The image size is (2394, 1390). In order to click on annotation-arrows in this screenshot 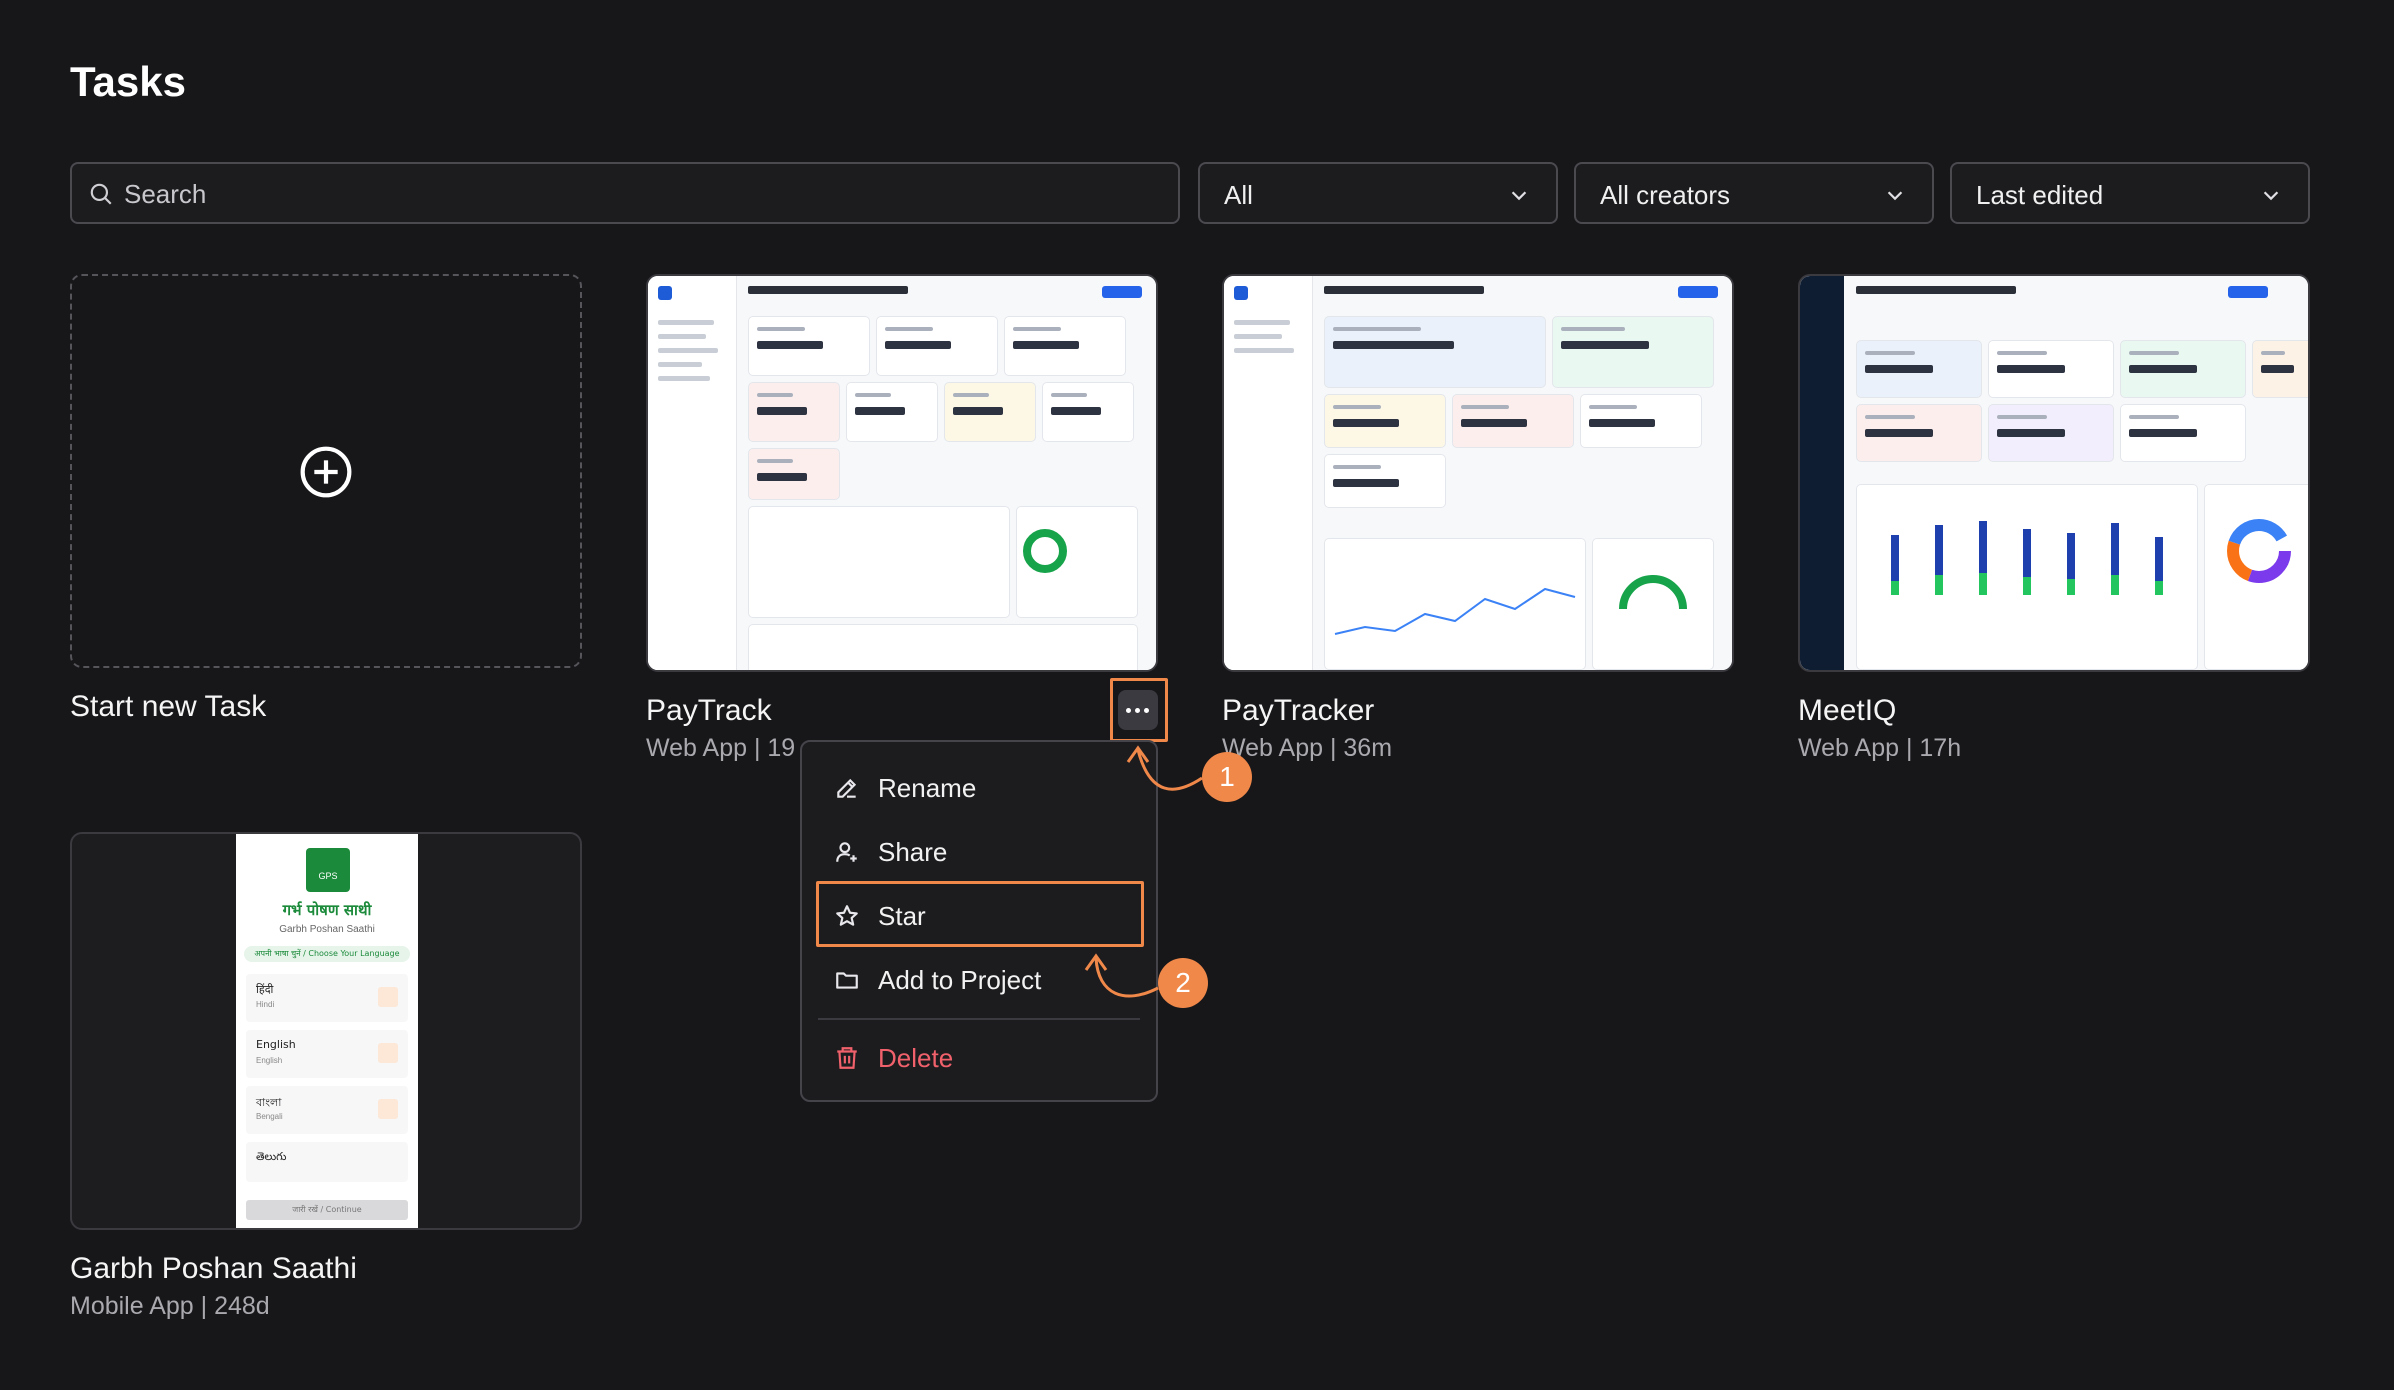, I will do `click(1143, 871)`.